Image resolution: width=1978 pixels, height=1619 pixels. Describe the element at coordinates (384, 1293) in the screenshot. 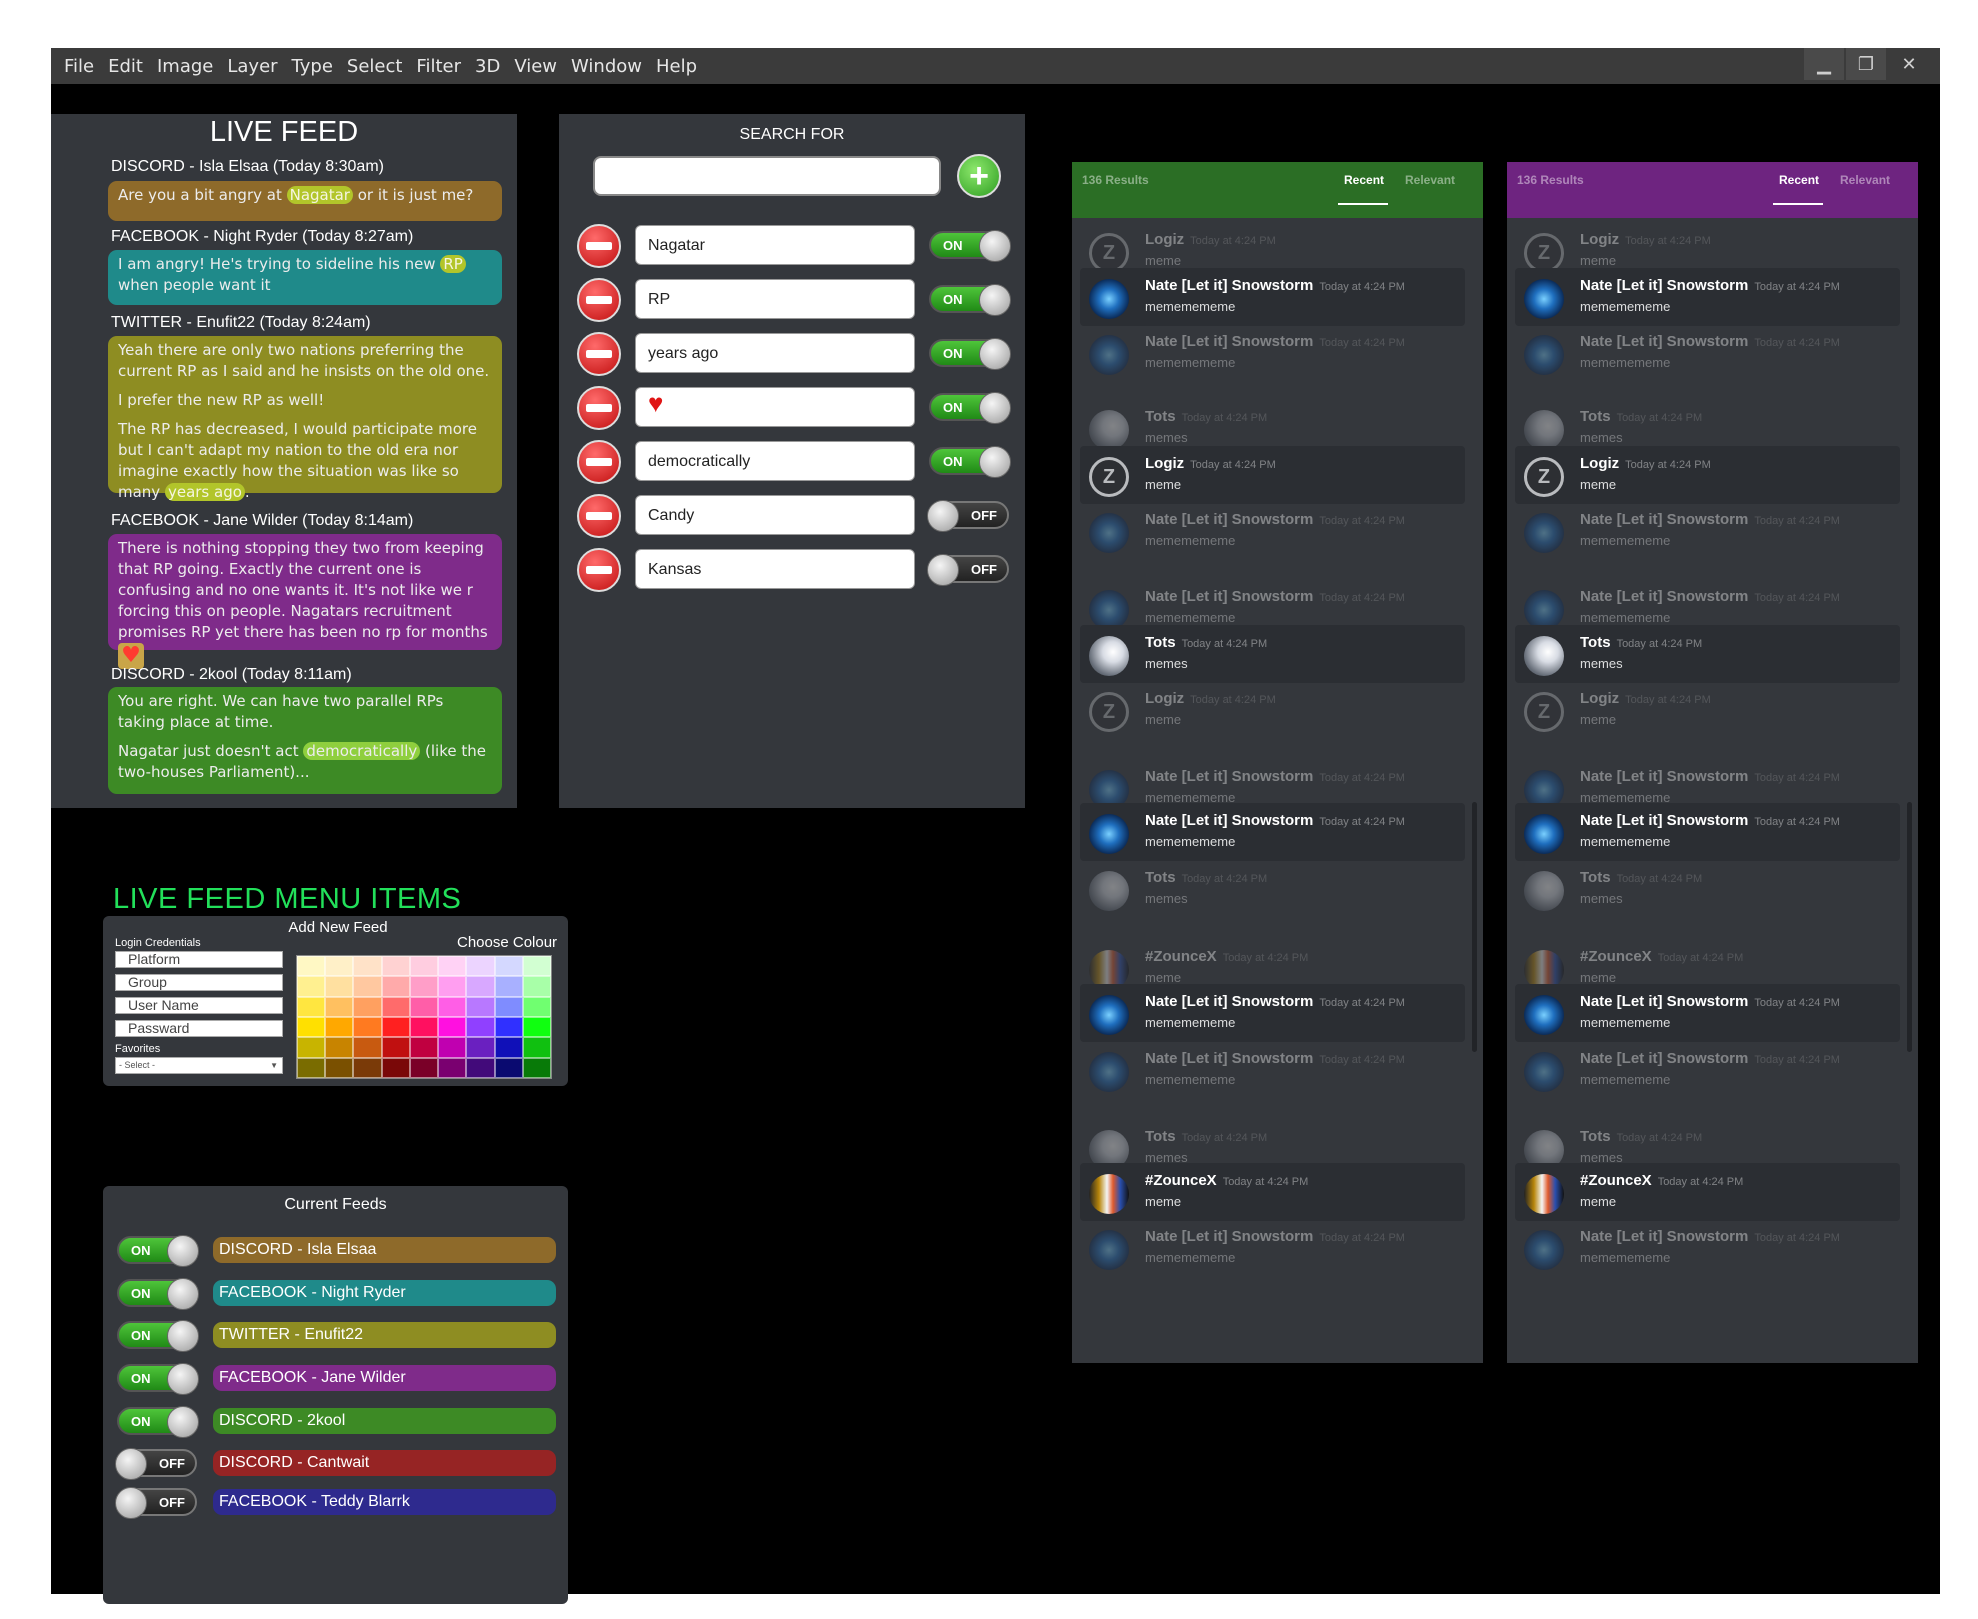

I see `current-feed-item: FACEBOOK - Night Ryder` at that location.